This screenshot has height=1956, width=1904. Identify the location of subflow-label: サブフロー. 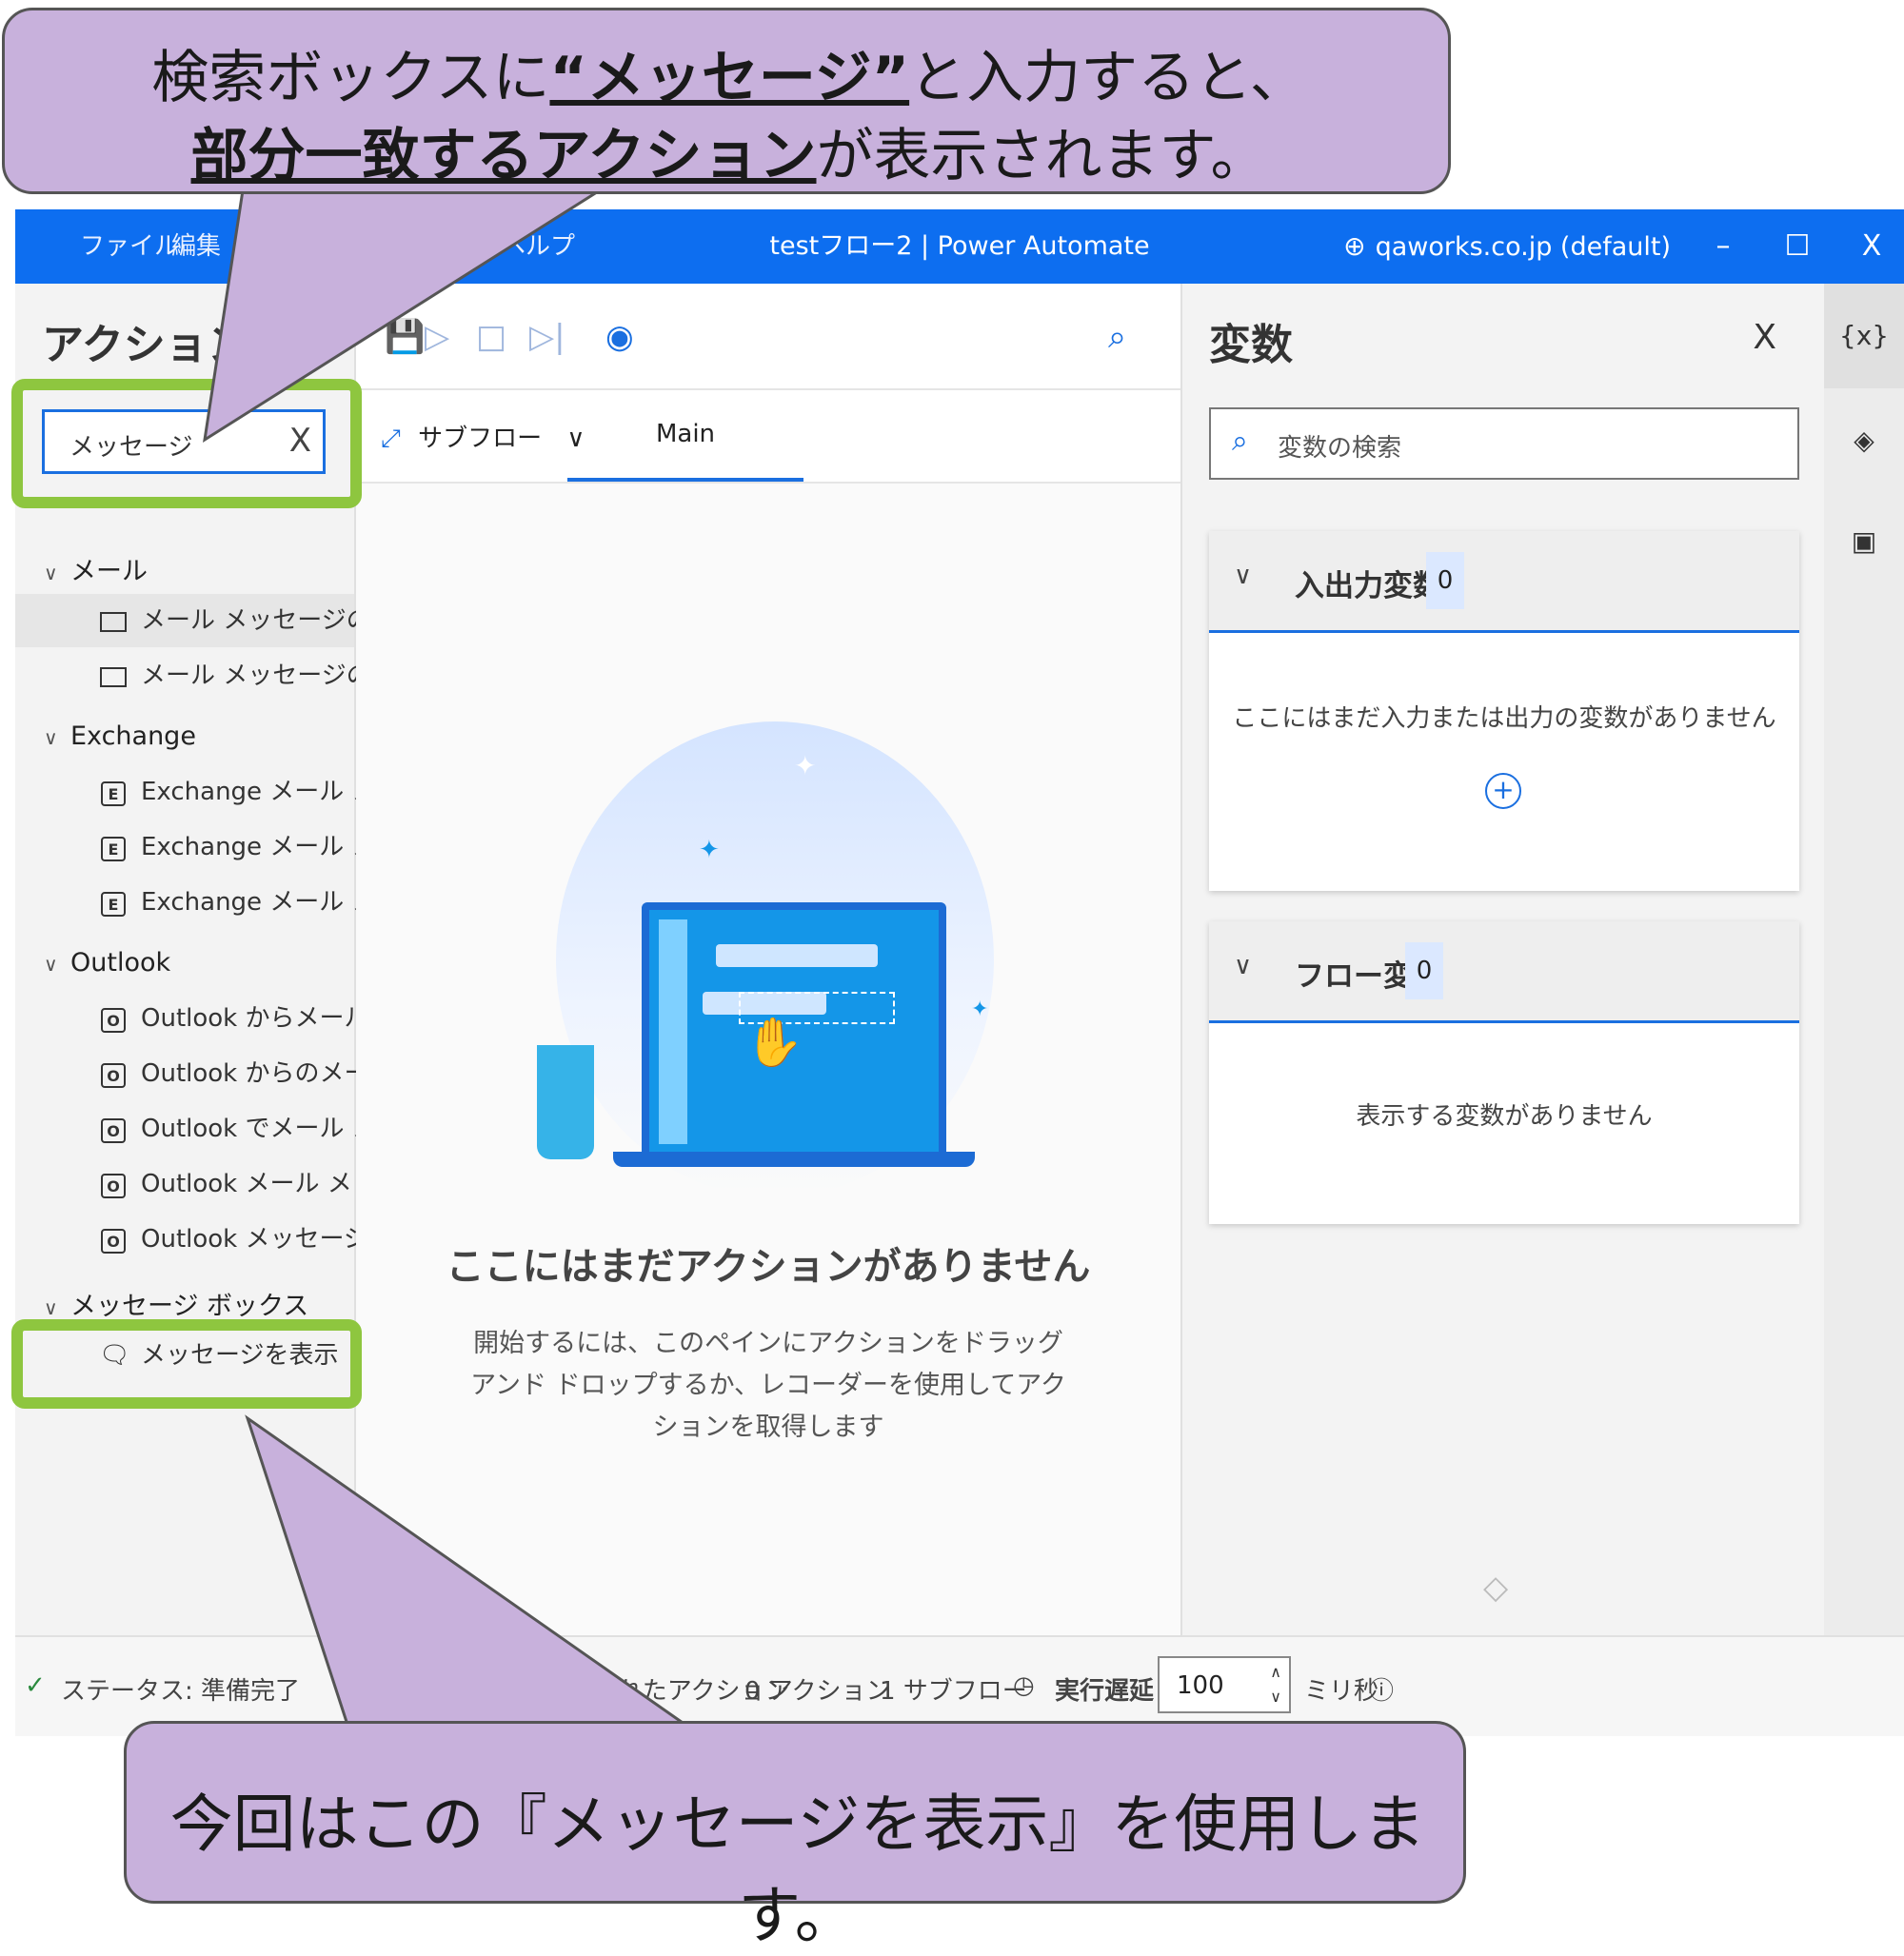
(480, 439).